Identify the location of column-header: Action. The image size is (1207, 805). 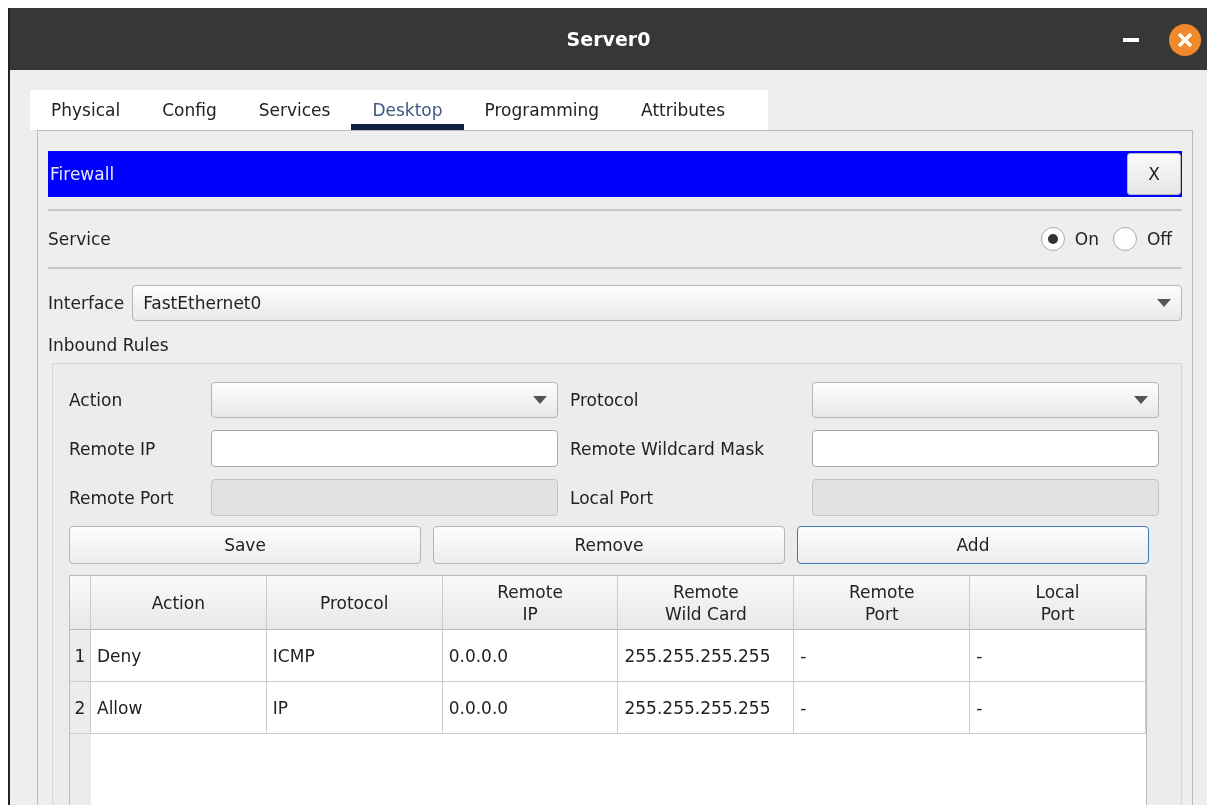
(179, 603).